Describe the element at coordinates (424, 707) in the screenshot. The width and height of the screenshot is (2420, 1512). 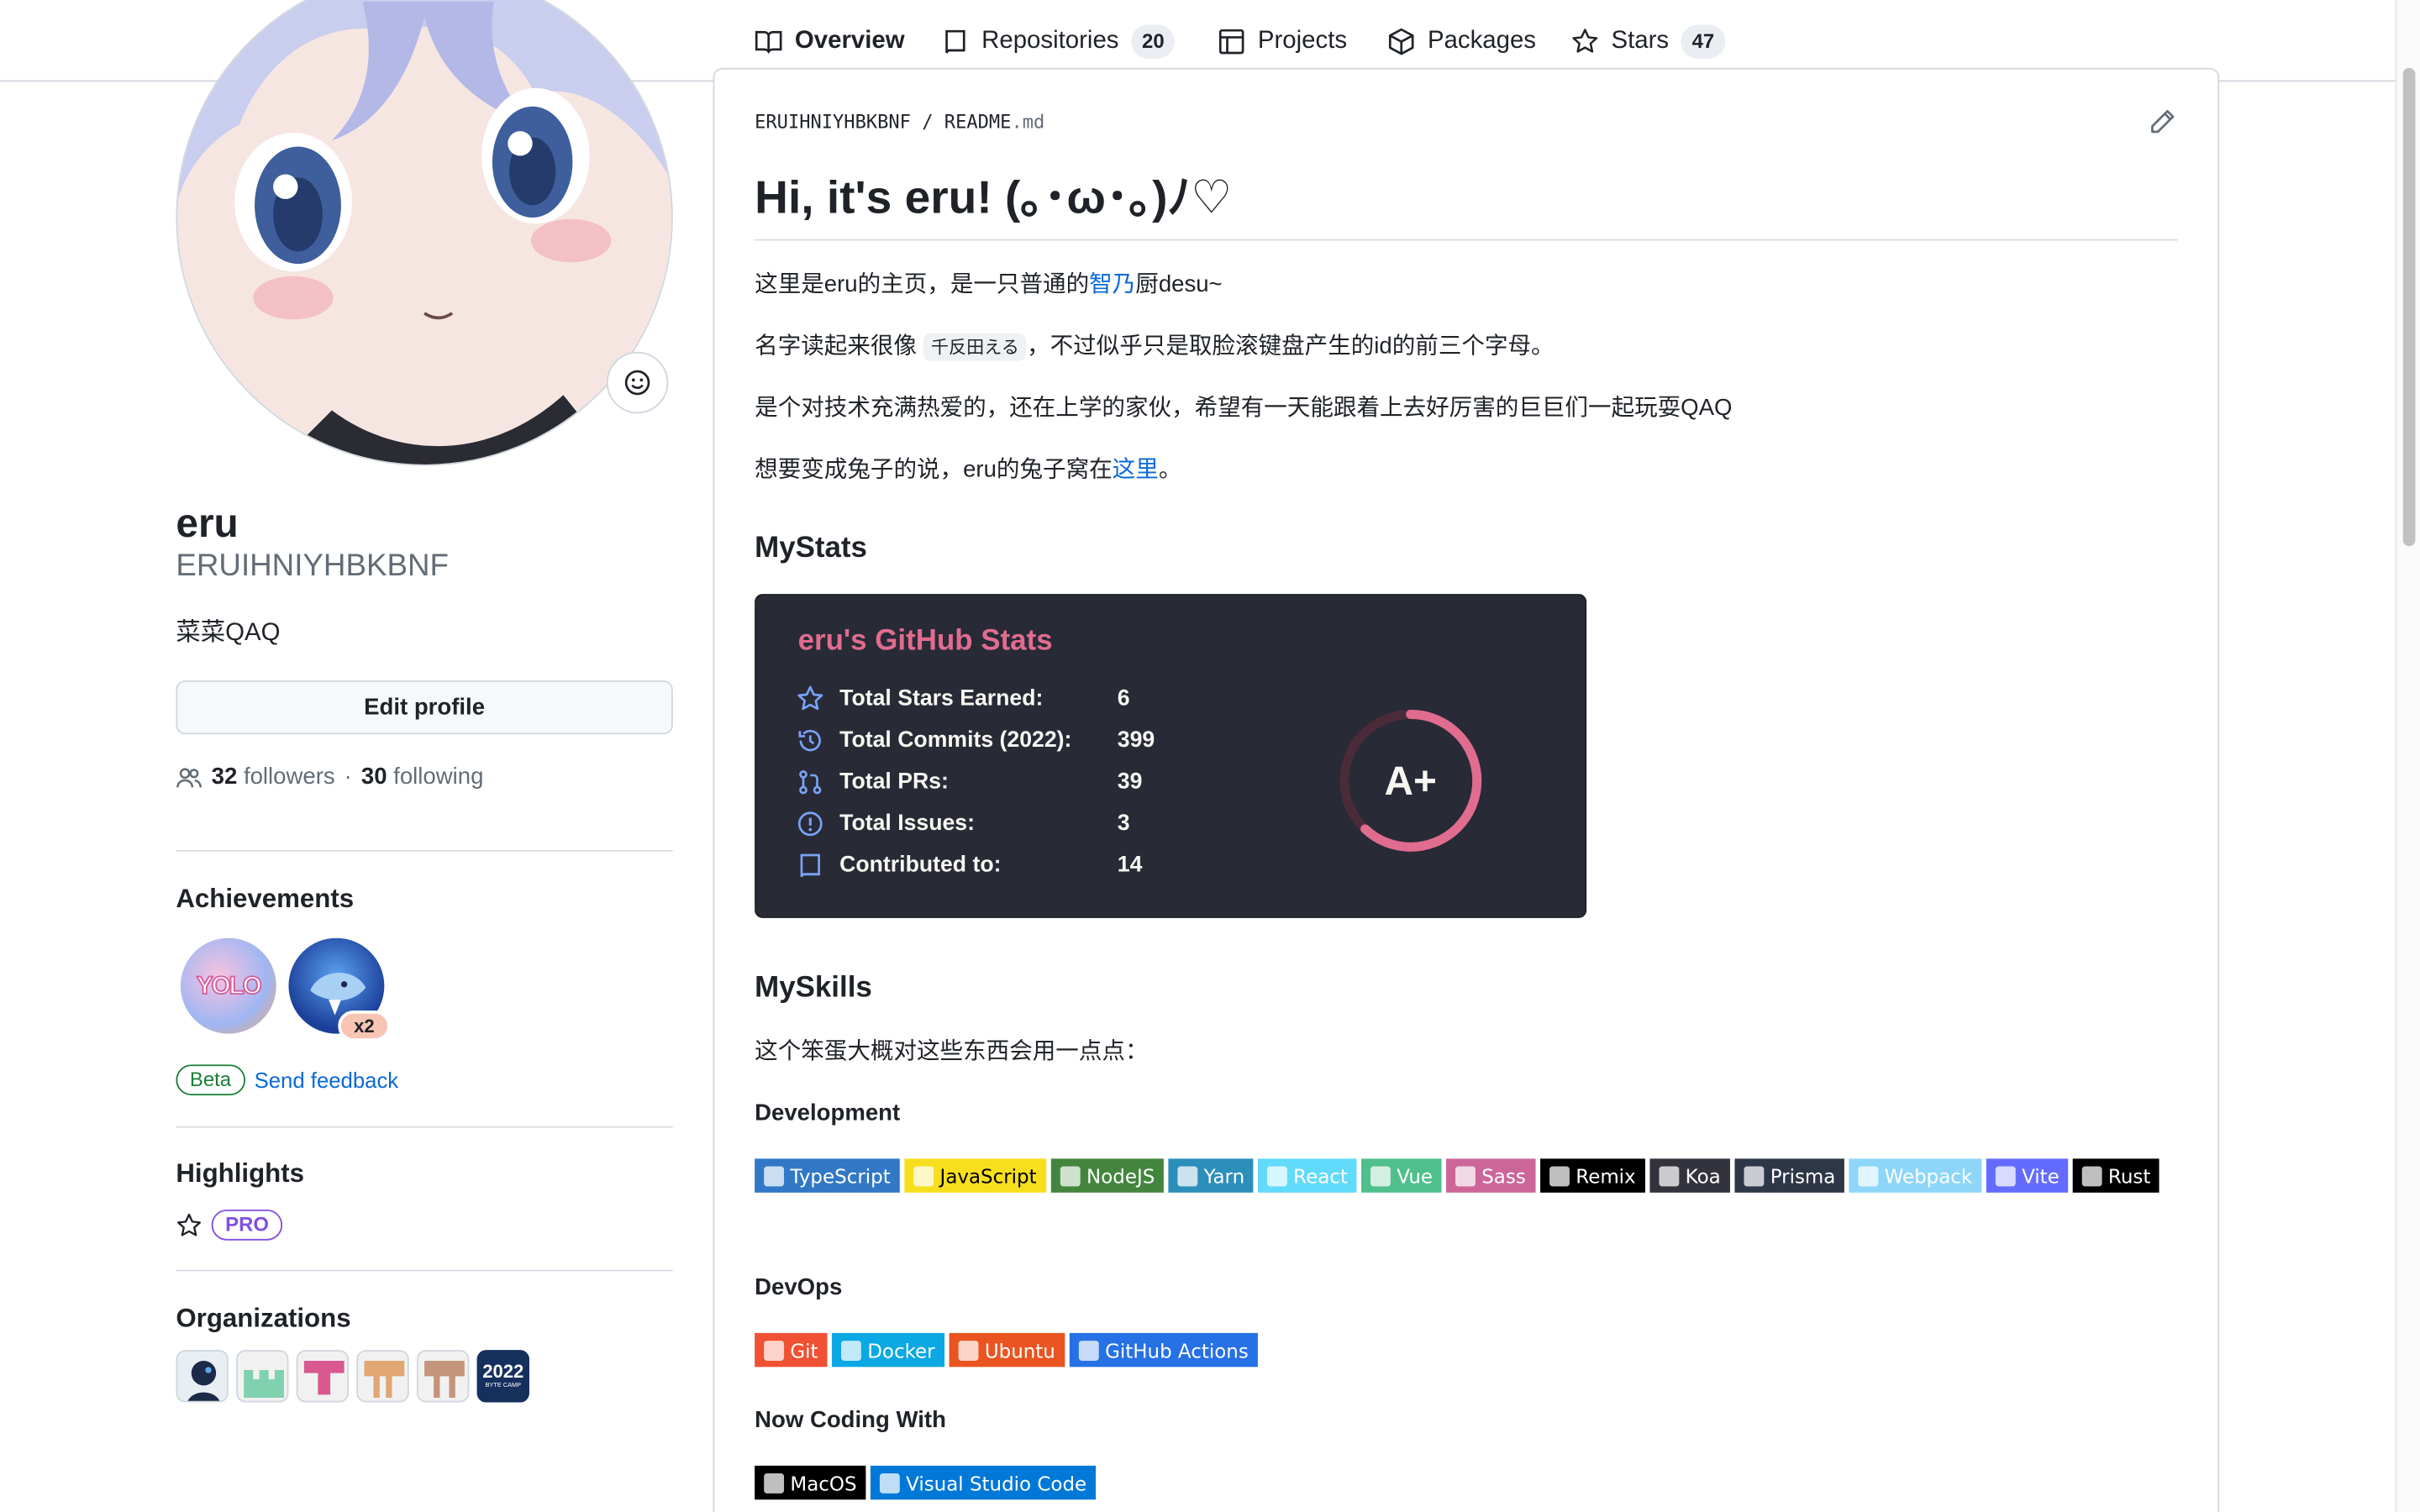
I see `edit-profile-button: Edit profile` at that location.